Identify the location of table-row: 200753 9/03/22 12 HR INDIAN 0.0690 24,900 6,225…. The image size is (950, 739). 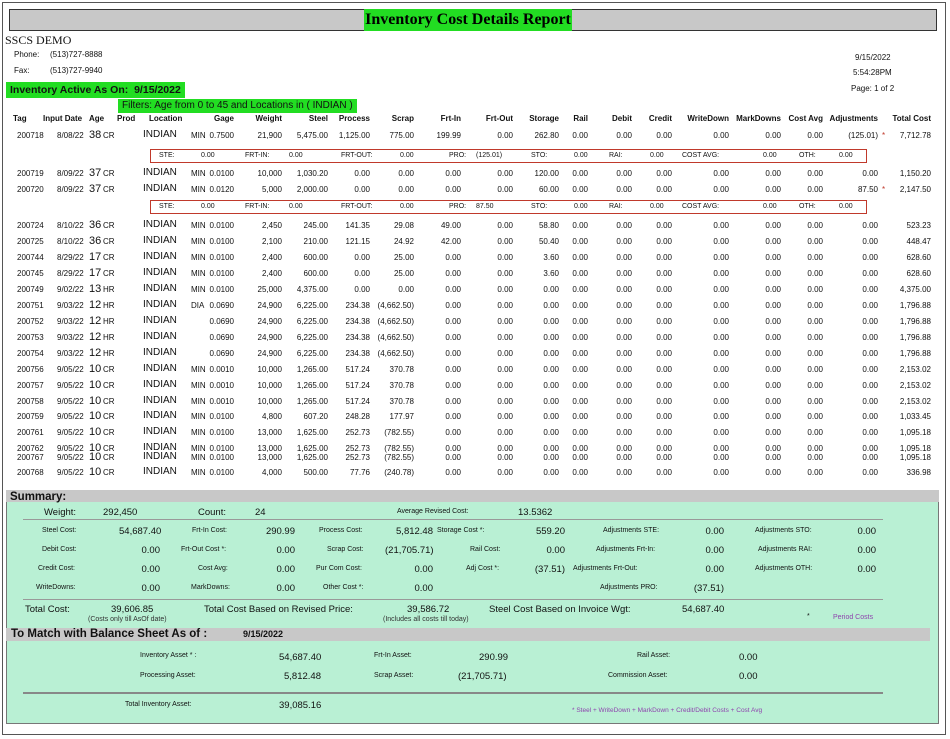
(475, 338).